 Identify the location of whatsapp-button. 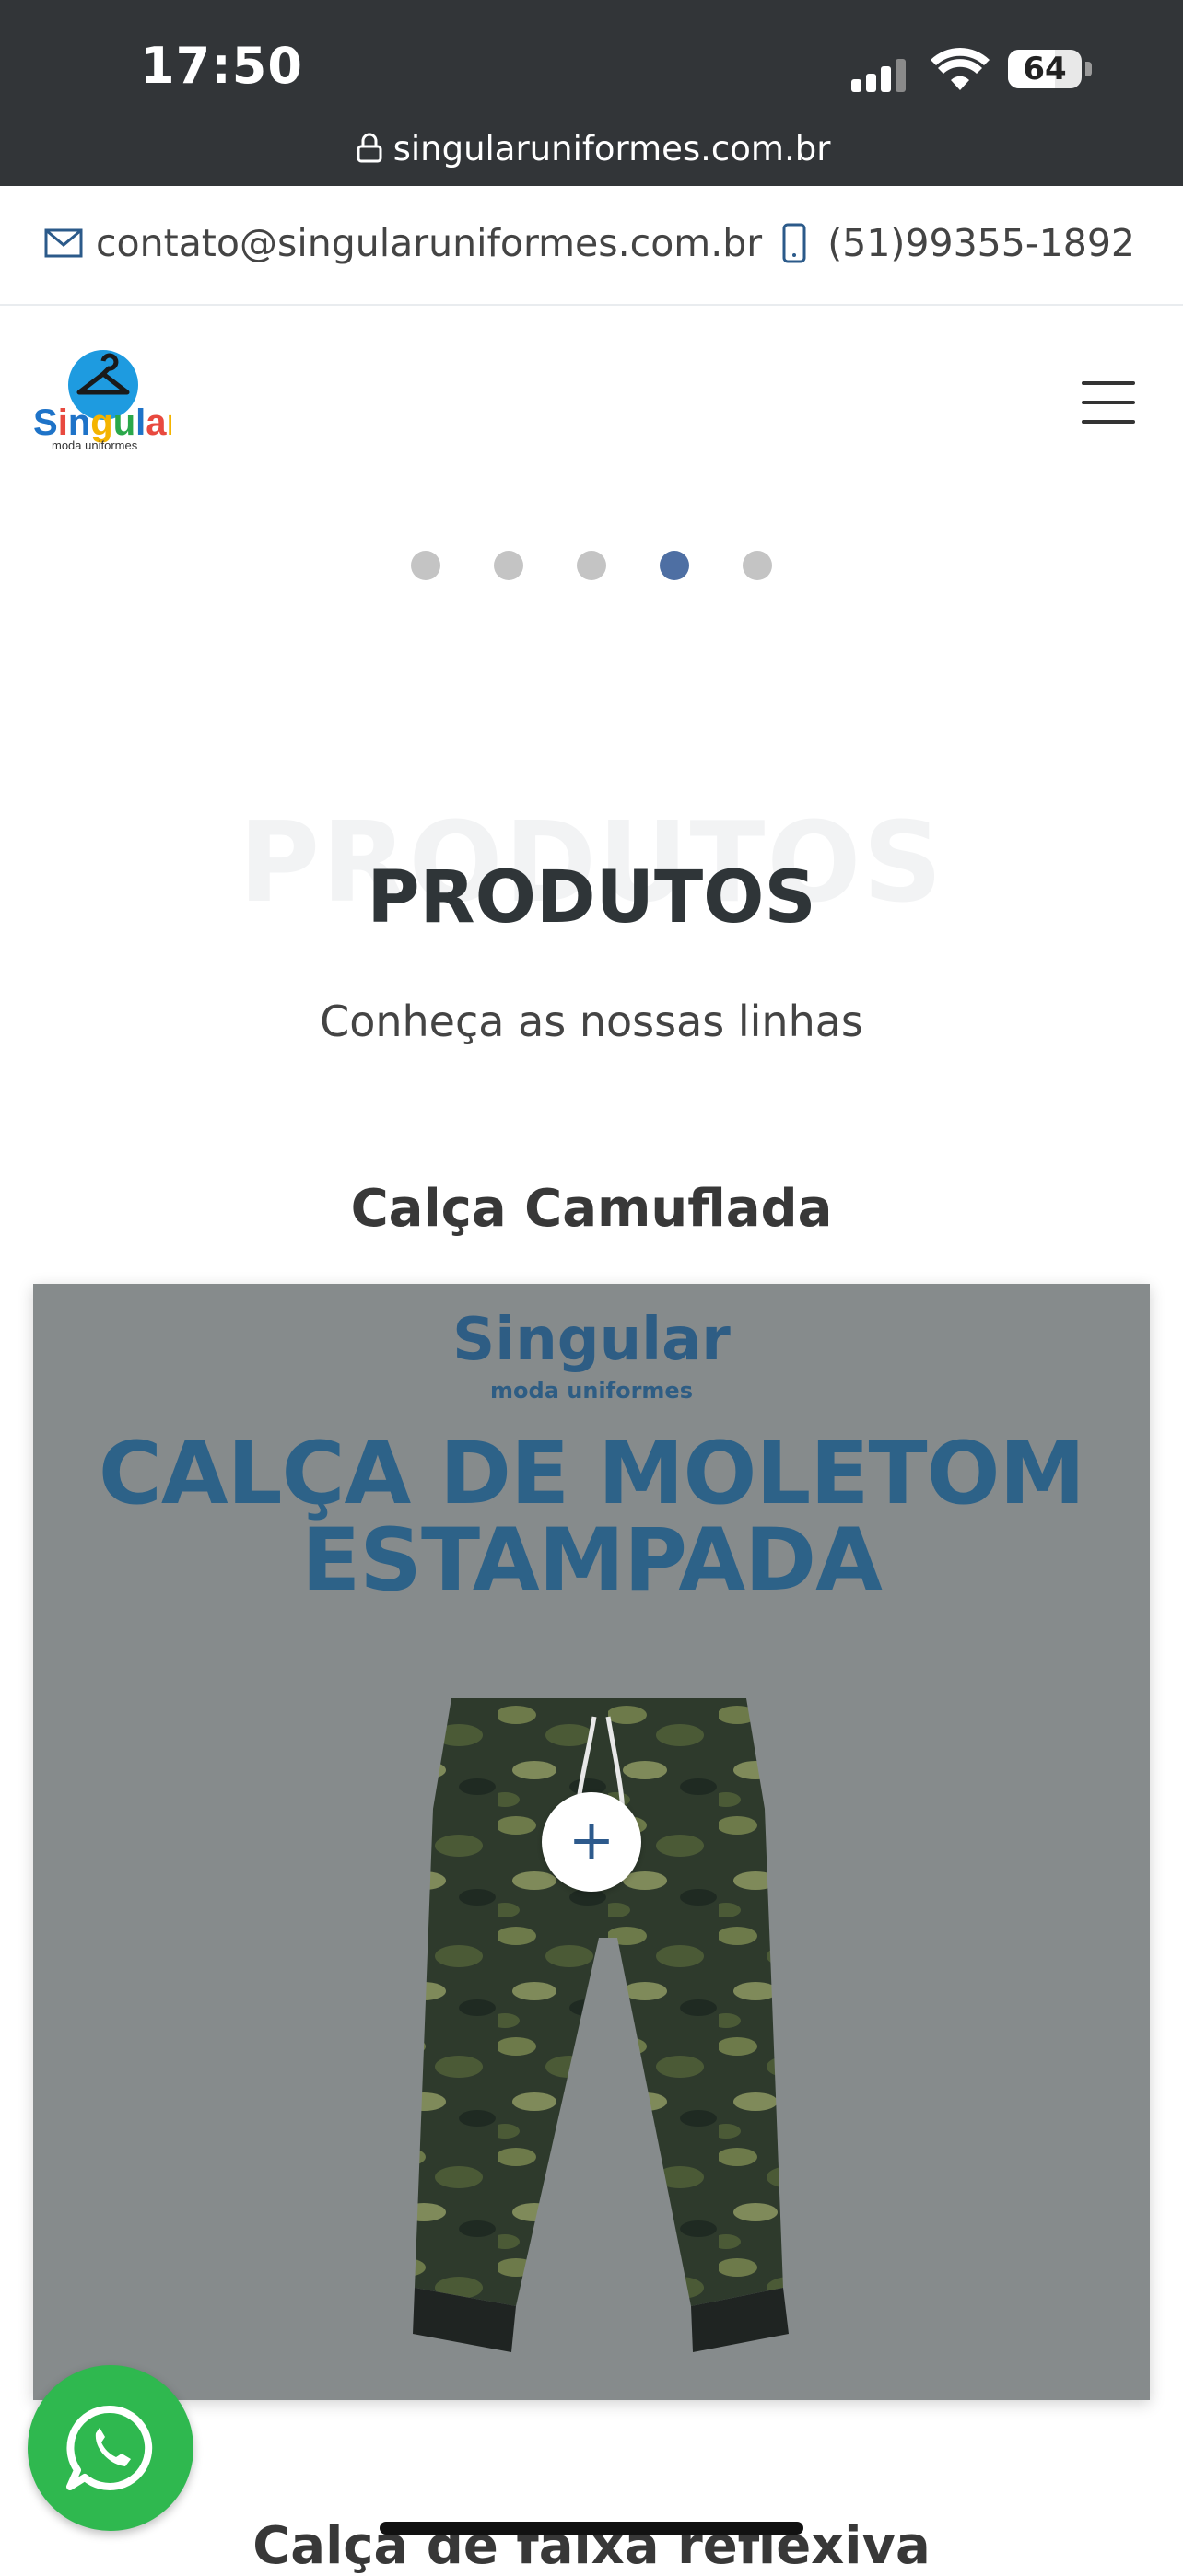
(111, 2448).